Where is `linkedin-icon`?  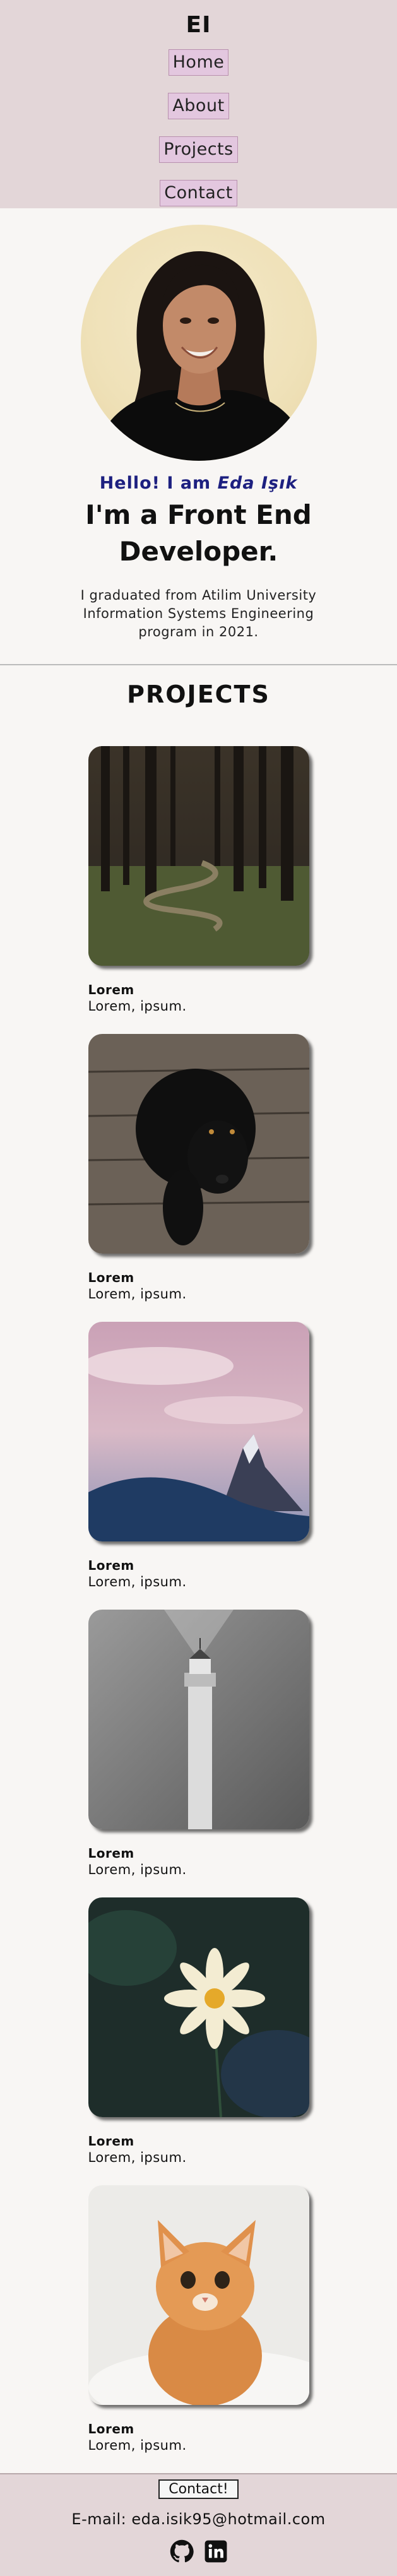 linkedin-icon is located at coordinates (216, 2551).